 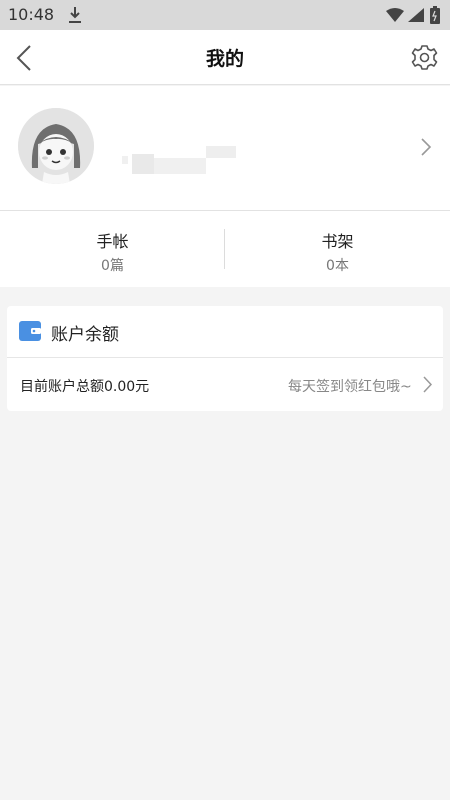 I want to click on balance-row: 目前账户总额0.00元 每天签到领红包哦~, so click(x=225, y=385).